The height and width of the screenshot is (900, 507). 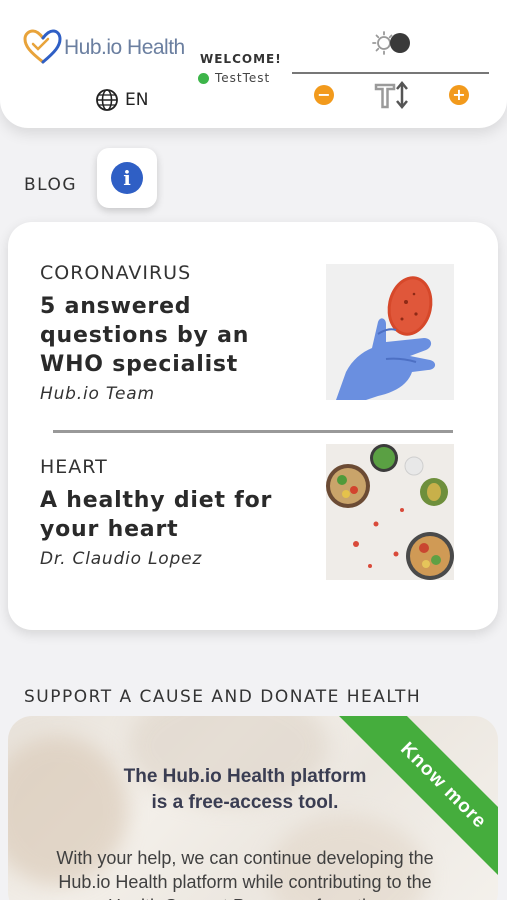 I want to click on user-status: TestTest, so click(x=234, y=78).